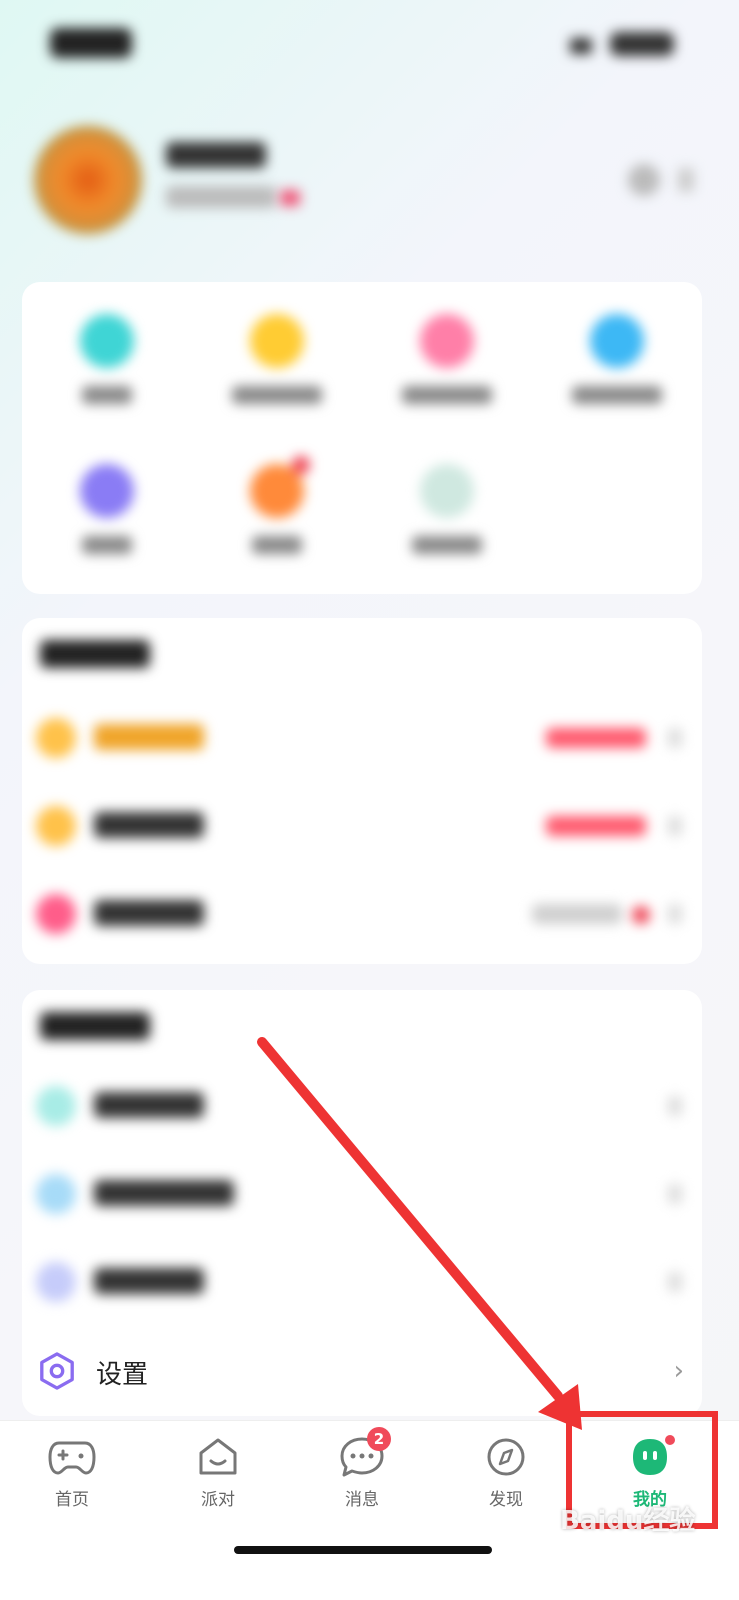 The height and width of the screenshot is (1600, 739). Describe the element at coordinates (362, 1481) in the screenshot. I see `tab-messages: 2 消息` at that location.